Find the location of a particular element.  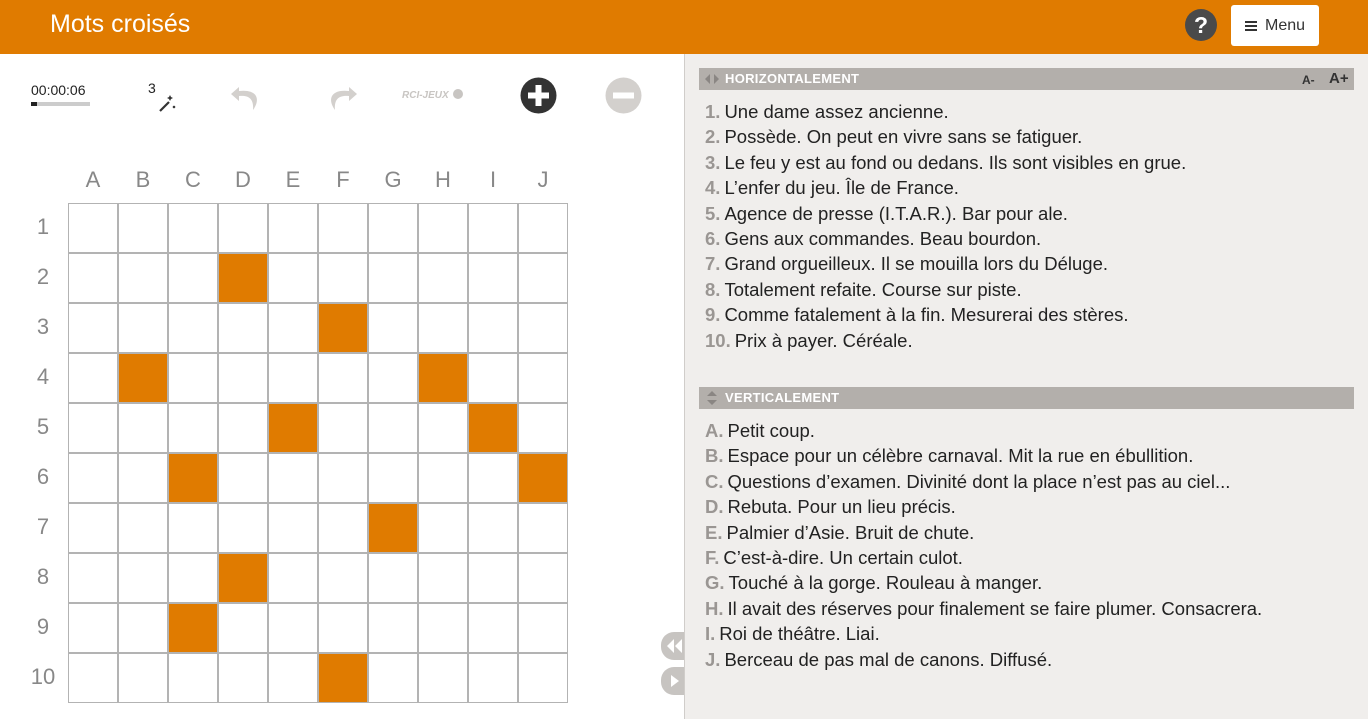

magic-wand-icon is located at coordinates (167, 103).